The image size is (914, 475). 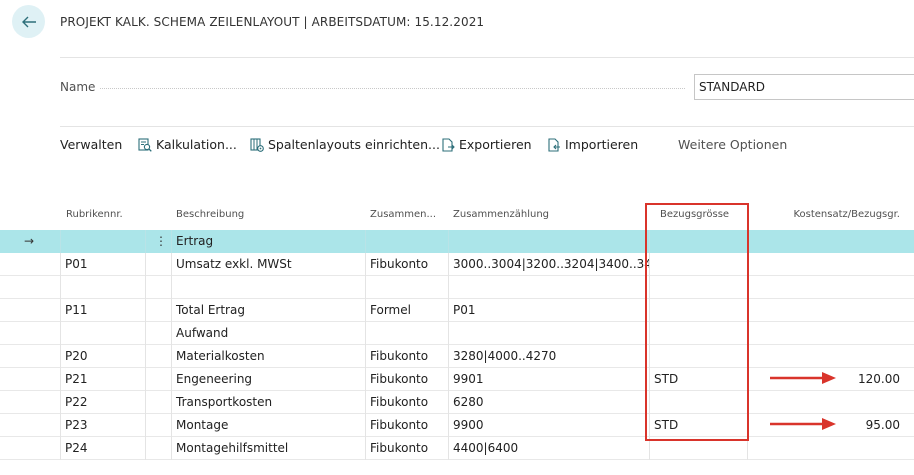 I want to click on cell-beschreibung: Materialkosten, so click(x=268, y=356).